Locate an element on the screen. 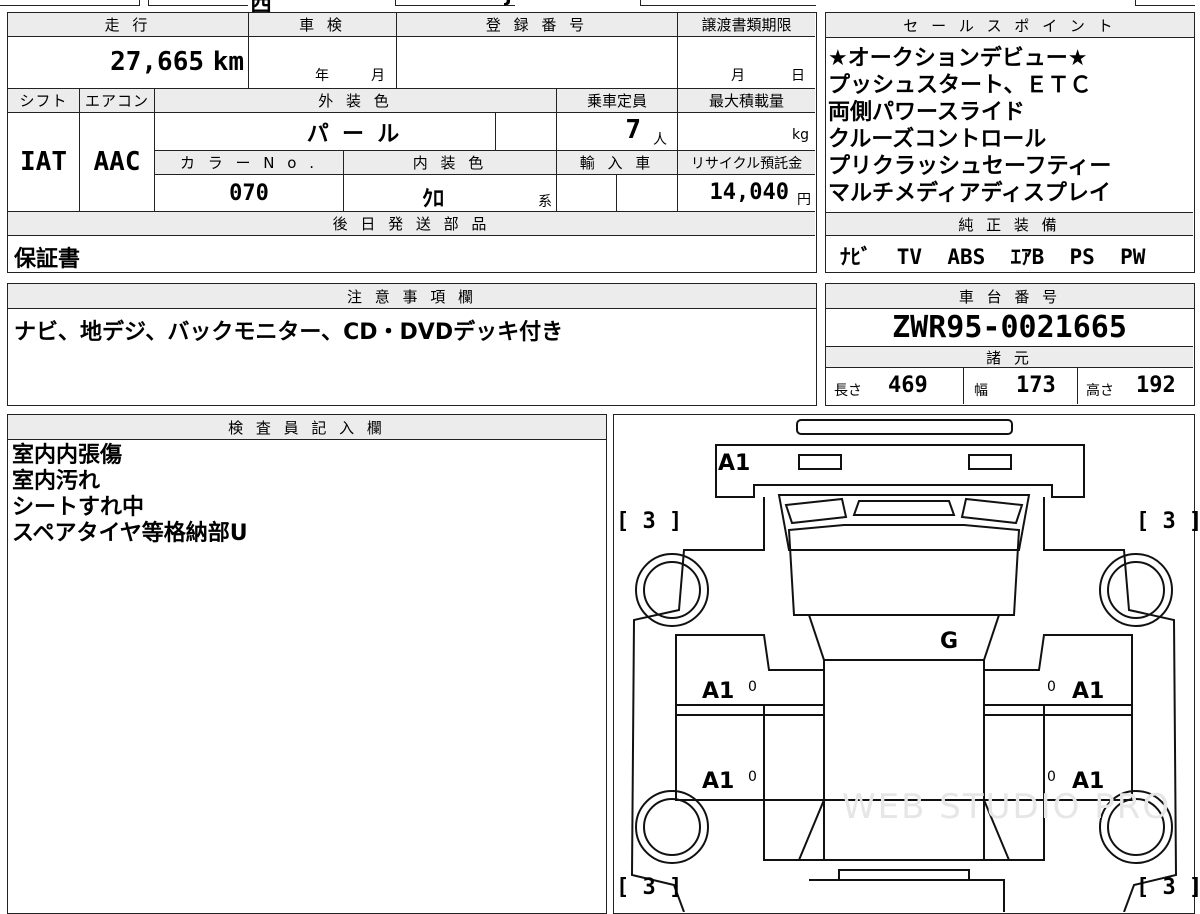 This screenshot has width=1200, height=914. recycle-value: 14,040 is located at coordinates (749, 192).